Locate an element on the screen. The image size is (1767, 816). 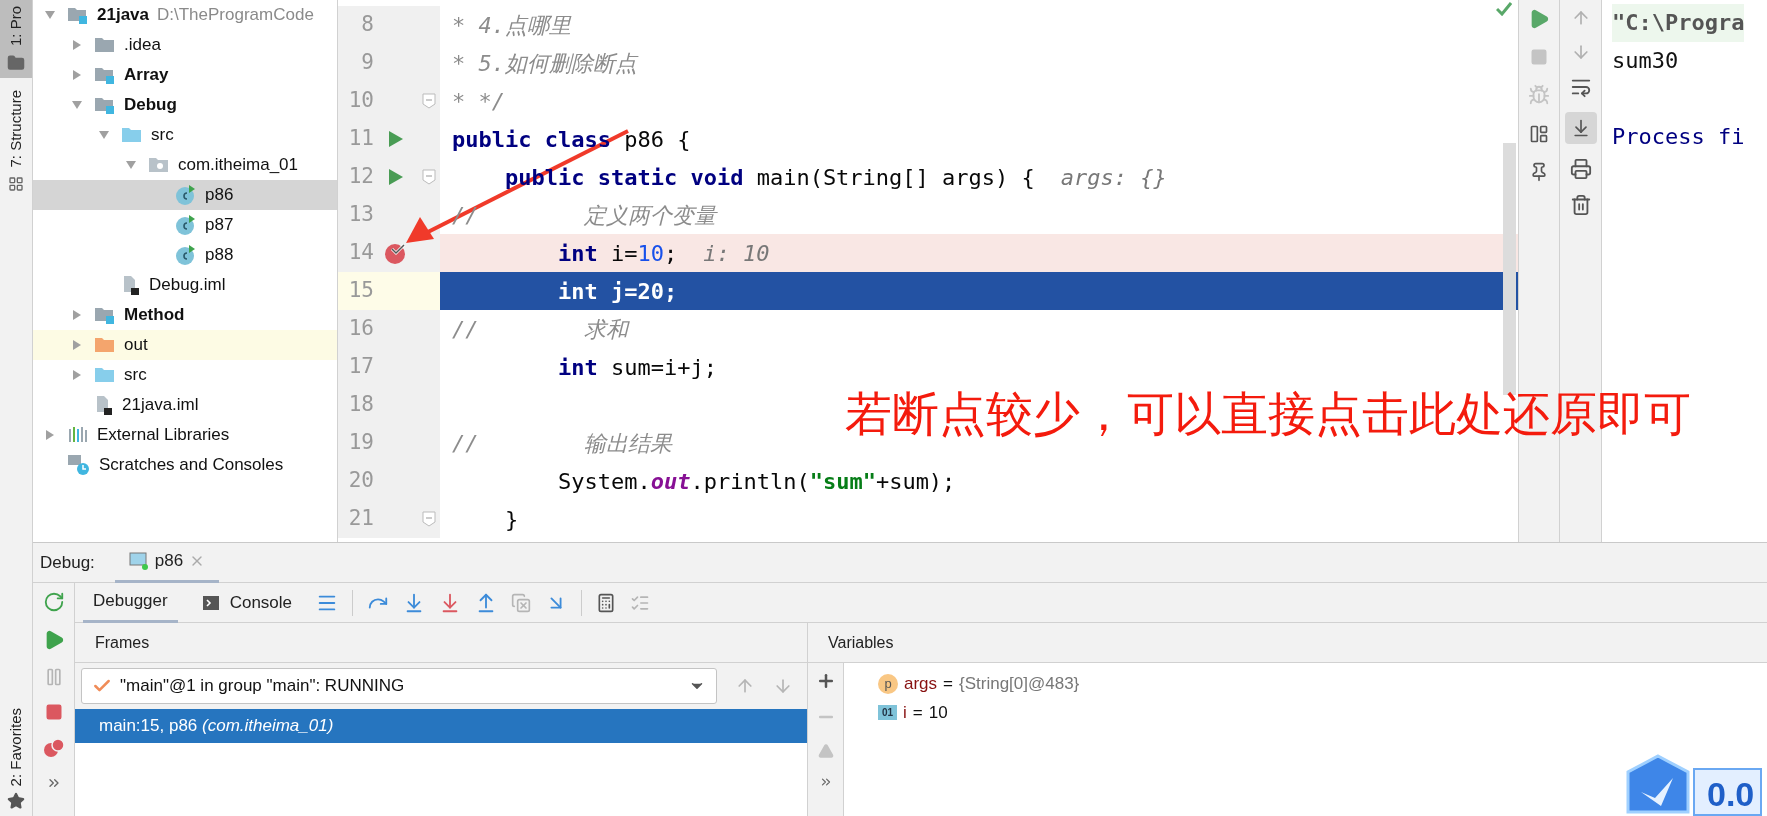
tree-item: Debug.iml is located at coordinates (185, 285).